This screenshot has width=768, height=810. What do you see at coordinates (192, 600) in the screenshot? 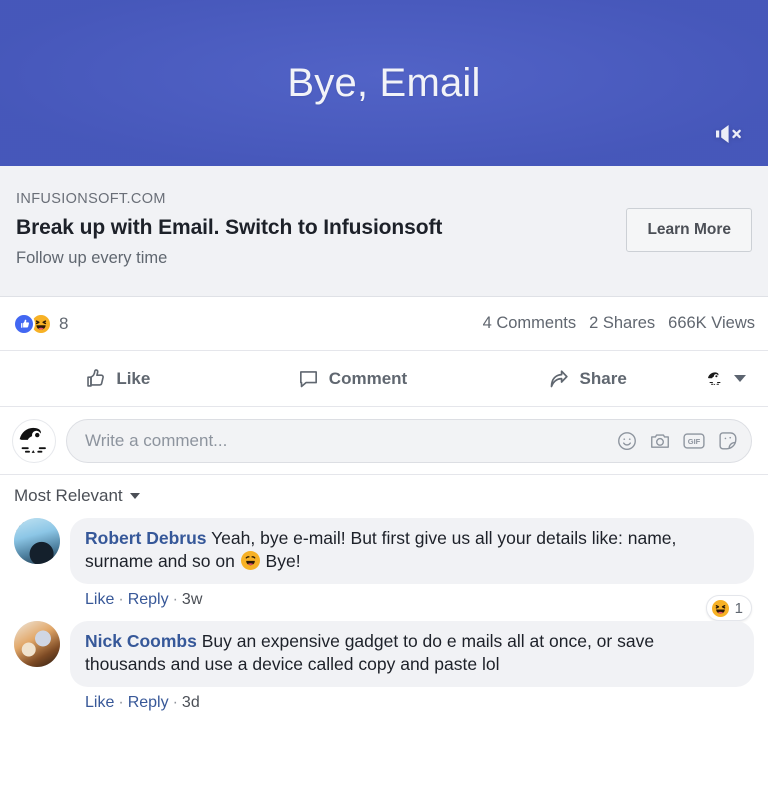
I see `comment-timestamp: 3w` at bounding box center [192, 600].